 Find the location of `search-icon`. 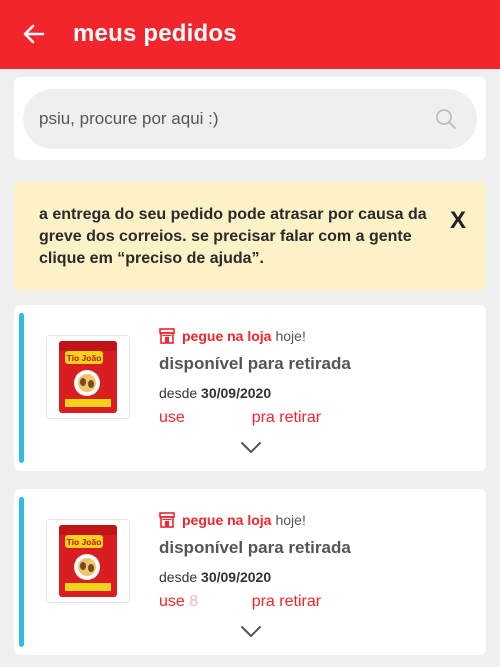

search-icon is located at coordinates (446, 119).